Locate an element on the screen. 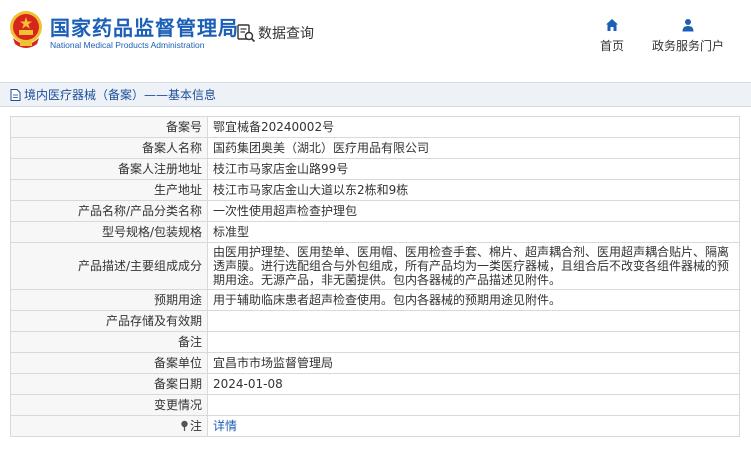 The image size is (751, 456). field-value: 一次性使用超声检查护理包 is located at coordinates (473, 211).